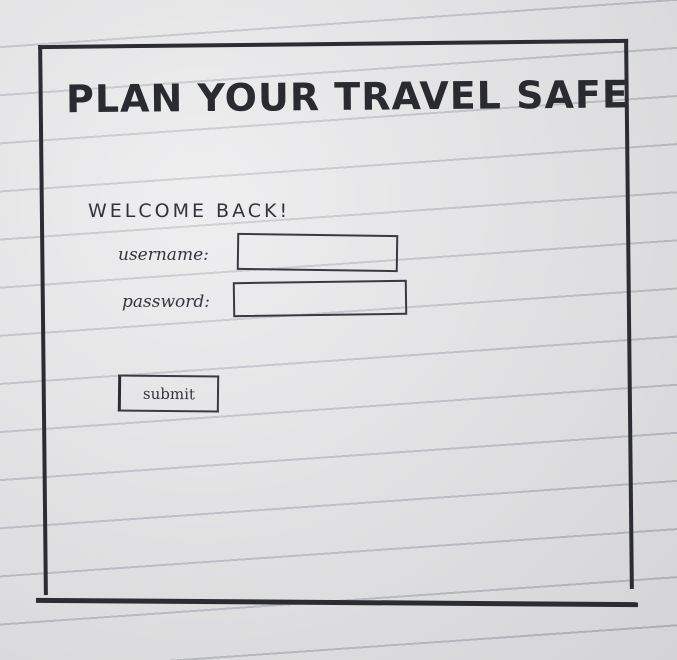 The height and width of the screenshot is (660, 677). Describe the element at coordinates (337, 602) in the screenshot. I see `screen-frame-base` at that location.